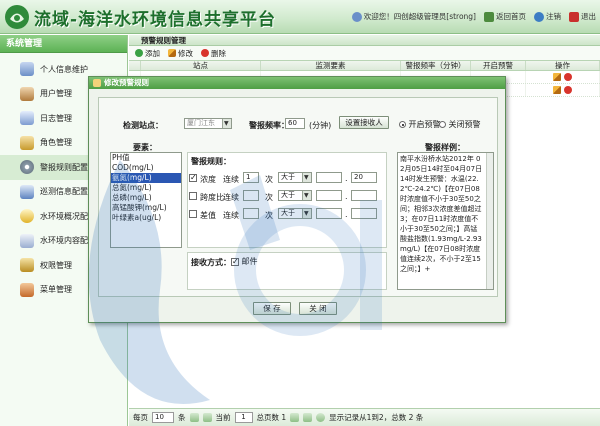  Describe the element at coordinates (201, 65) in the screenshot. I see `col-station: 站点` at that location.